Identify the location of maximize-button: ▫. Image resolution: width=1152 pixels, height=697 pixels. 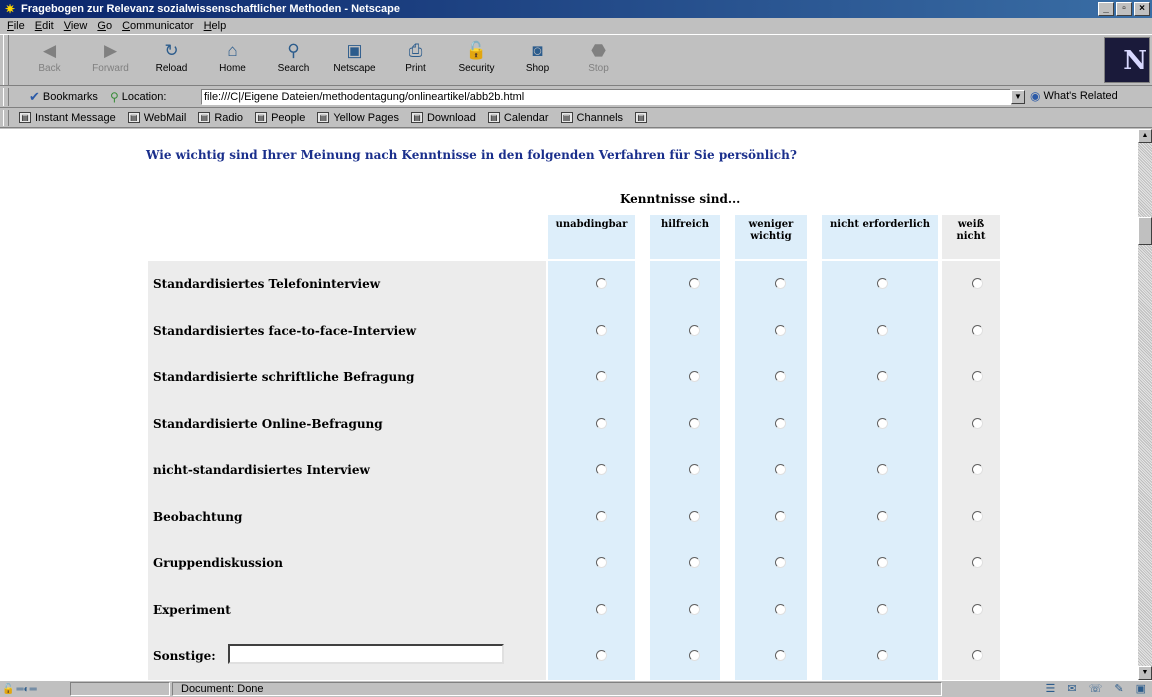
(1124, 9).